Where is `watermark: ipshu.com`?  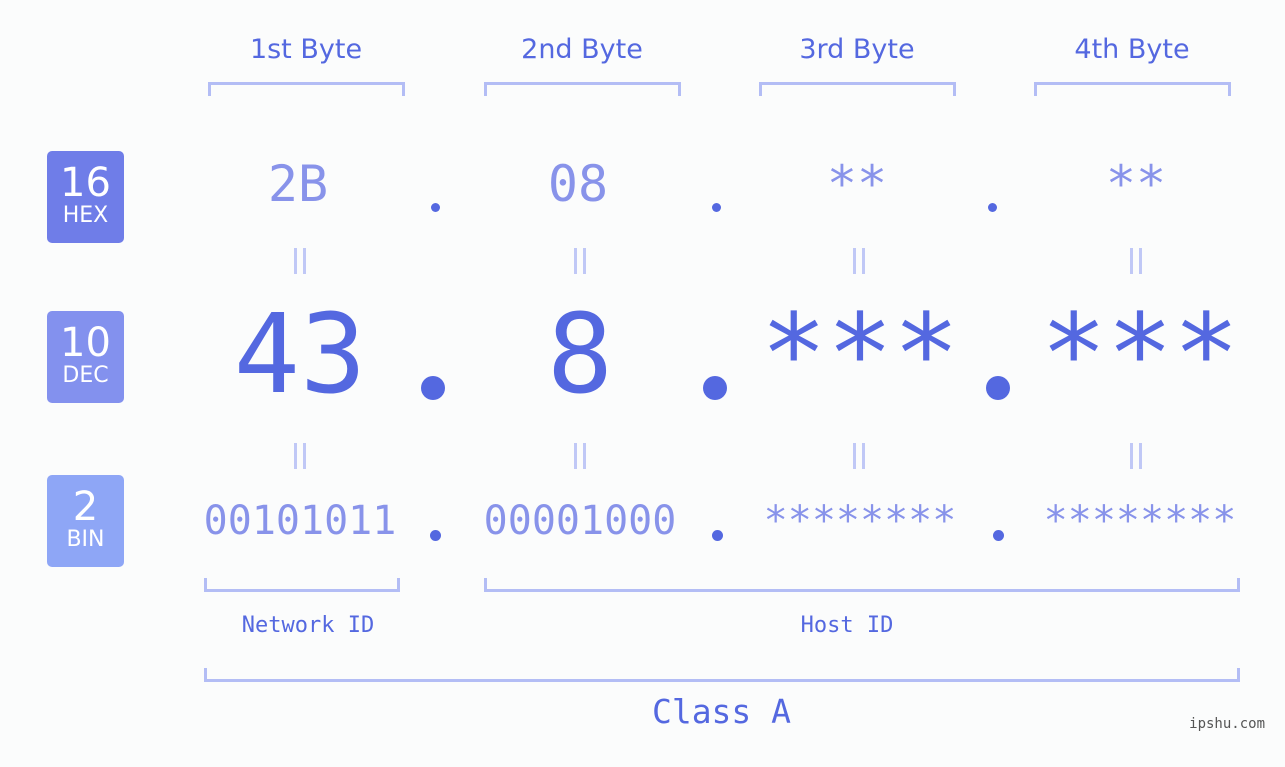 watermark: ipshu.com is located at coordinates (1227, 724).